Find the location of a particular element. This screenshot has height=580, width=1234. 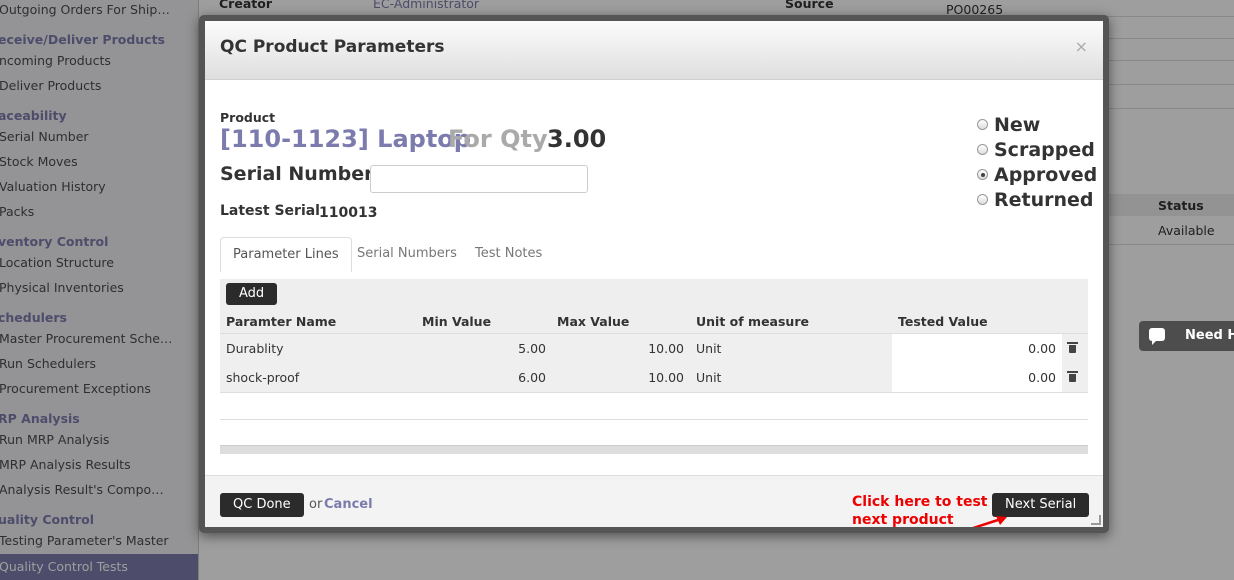

table-row: shock-proof 6.00 10.00 Unit 0.00 is located at coordinates (654, 378).